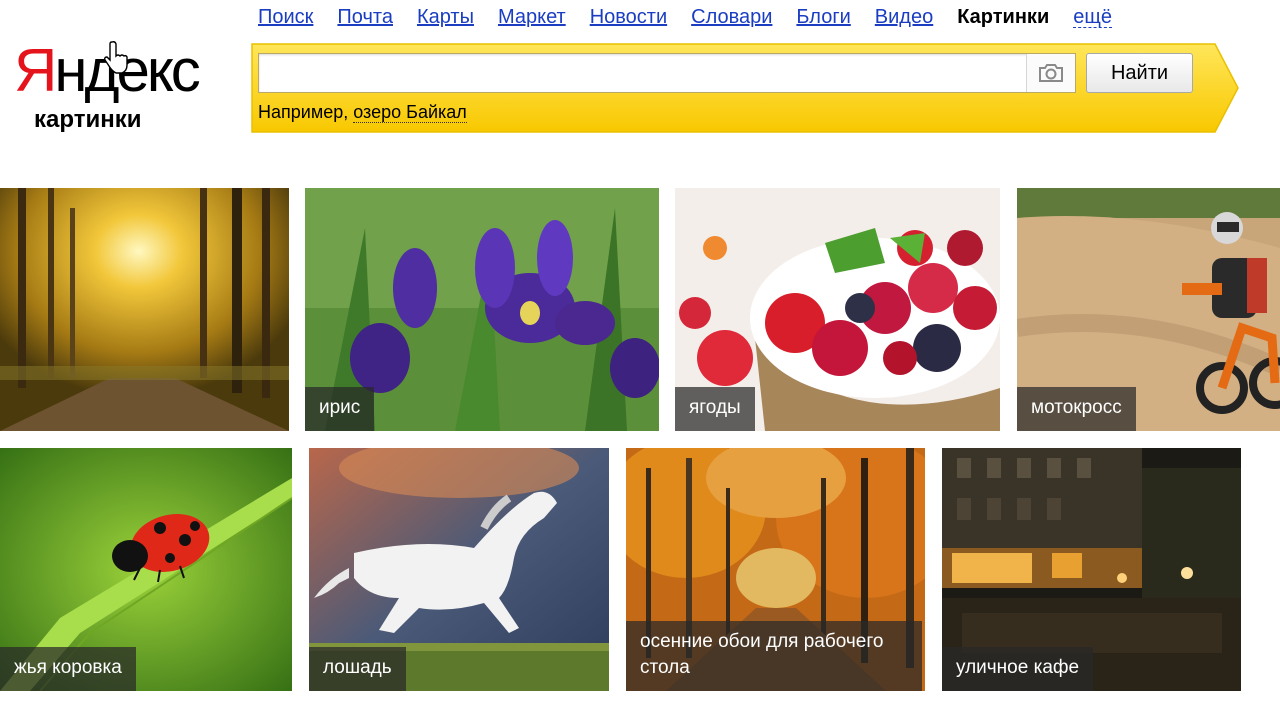 This screenshot has width=1280, height=703. What do you see at coordinates (68, 669) in the screenshot?
I see `tile-caption: жья коровка` at bounding box center [68, 669].